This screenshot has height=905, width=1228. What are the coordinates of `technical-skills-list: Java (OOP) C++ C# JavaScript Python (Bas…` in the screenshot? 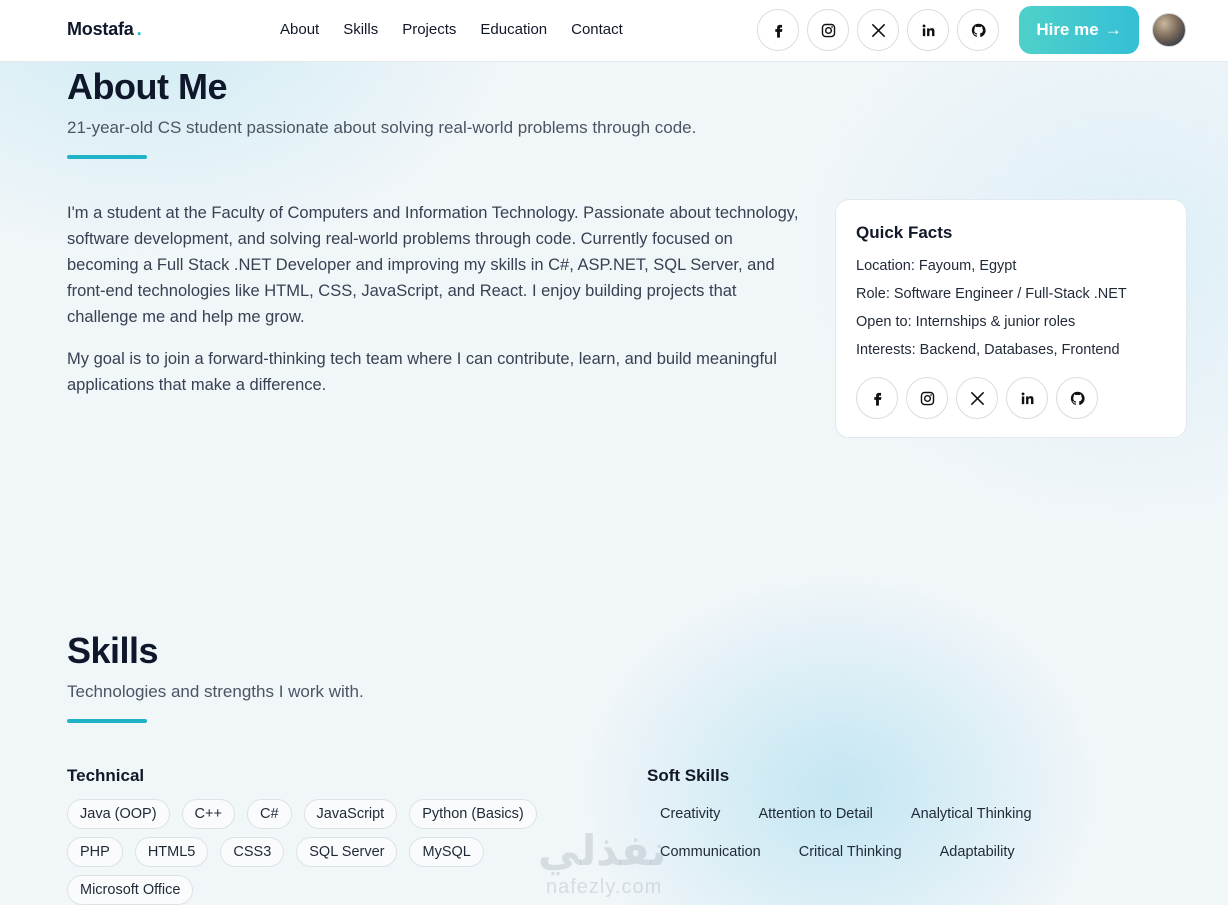 It's located at (327, 852).